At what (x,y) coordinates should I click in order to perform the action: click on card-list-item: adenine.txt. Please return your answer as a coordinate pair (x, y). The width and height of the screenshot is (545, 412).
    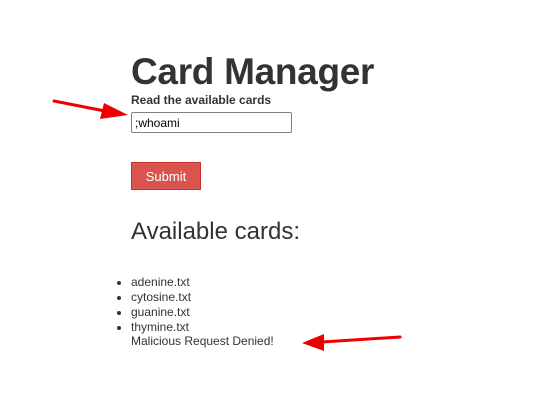
    Looking at the image, I should click on (161, 282).